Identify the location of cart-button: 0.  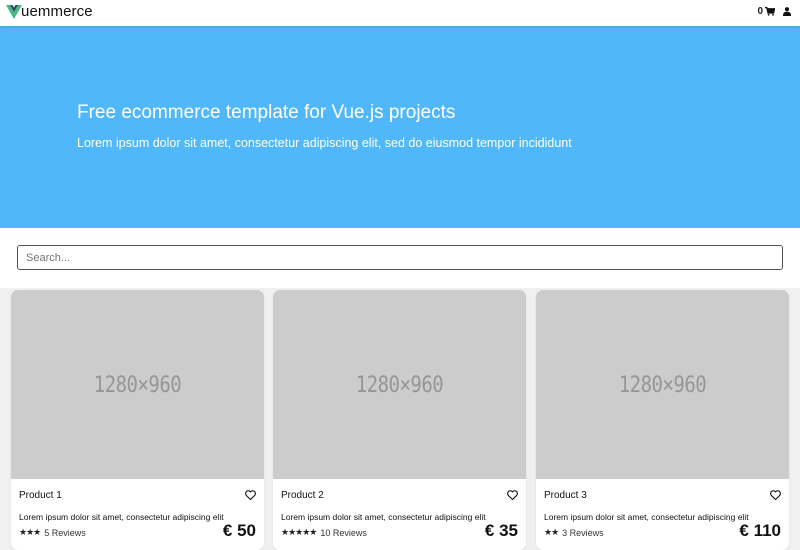
(766, 11).